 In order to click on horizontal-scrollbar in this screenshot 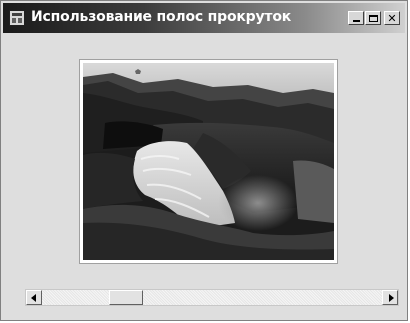, I will do `click(212, 297)`.